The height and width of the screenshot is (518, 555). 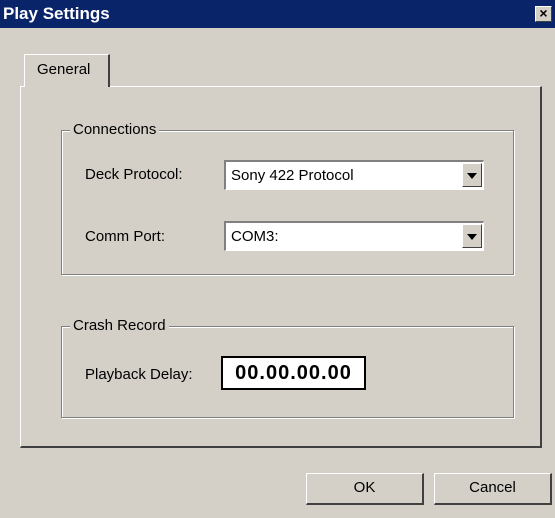 I want to click on close-button: ×, so click(x=543, y=14).